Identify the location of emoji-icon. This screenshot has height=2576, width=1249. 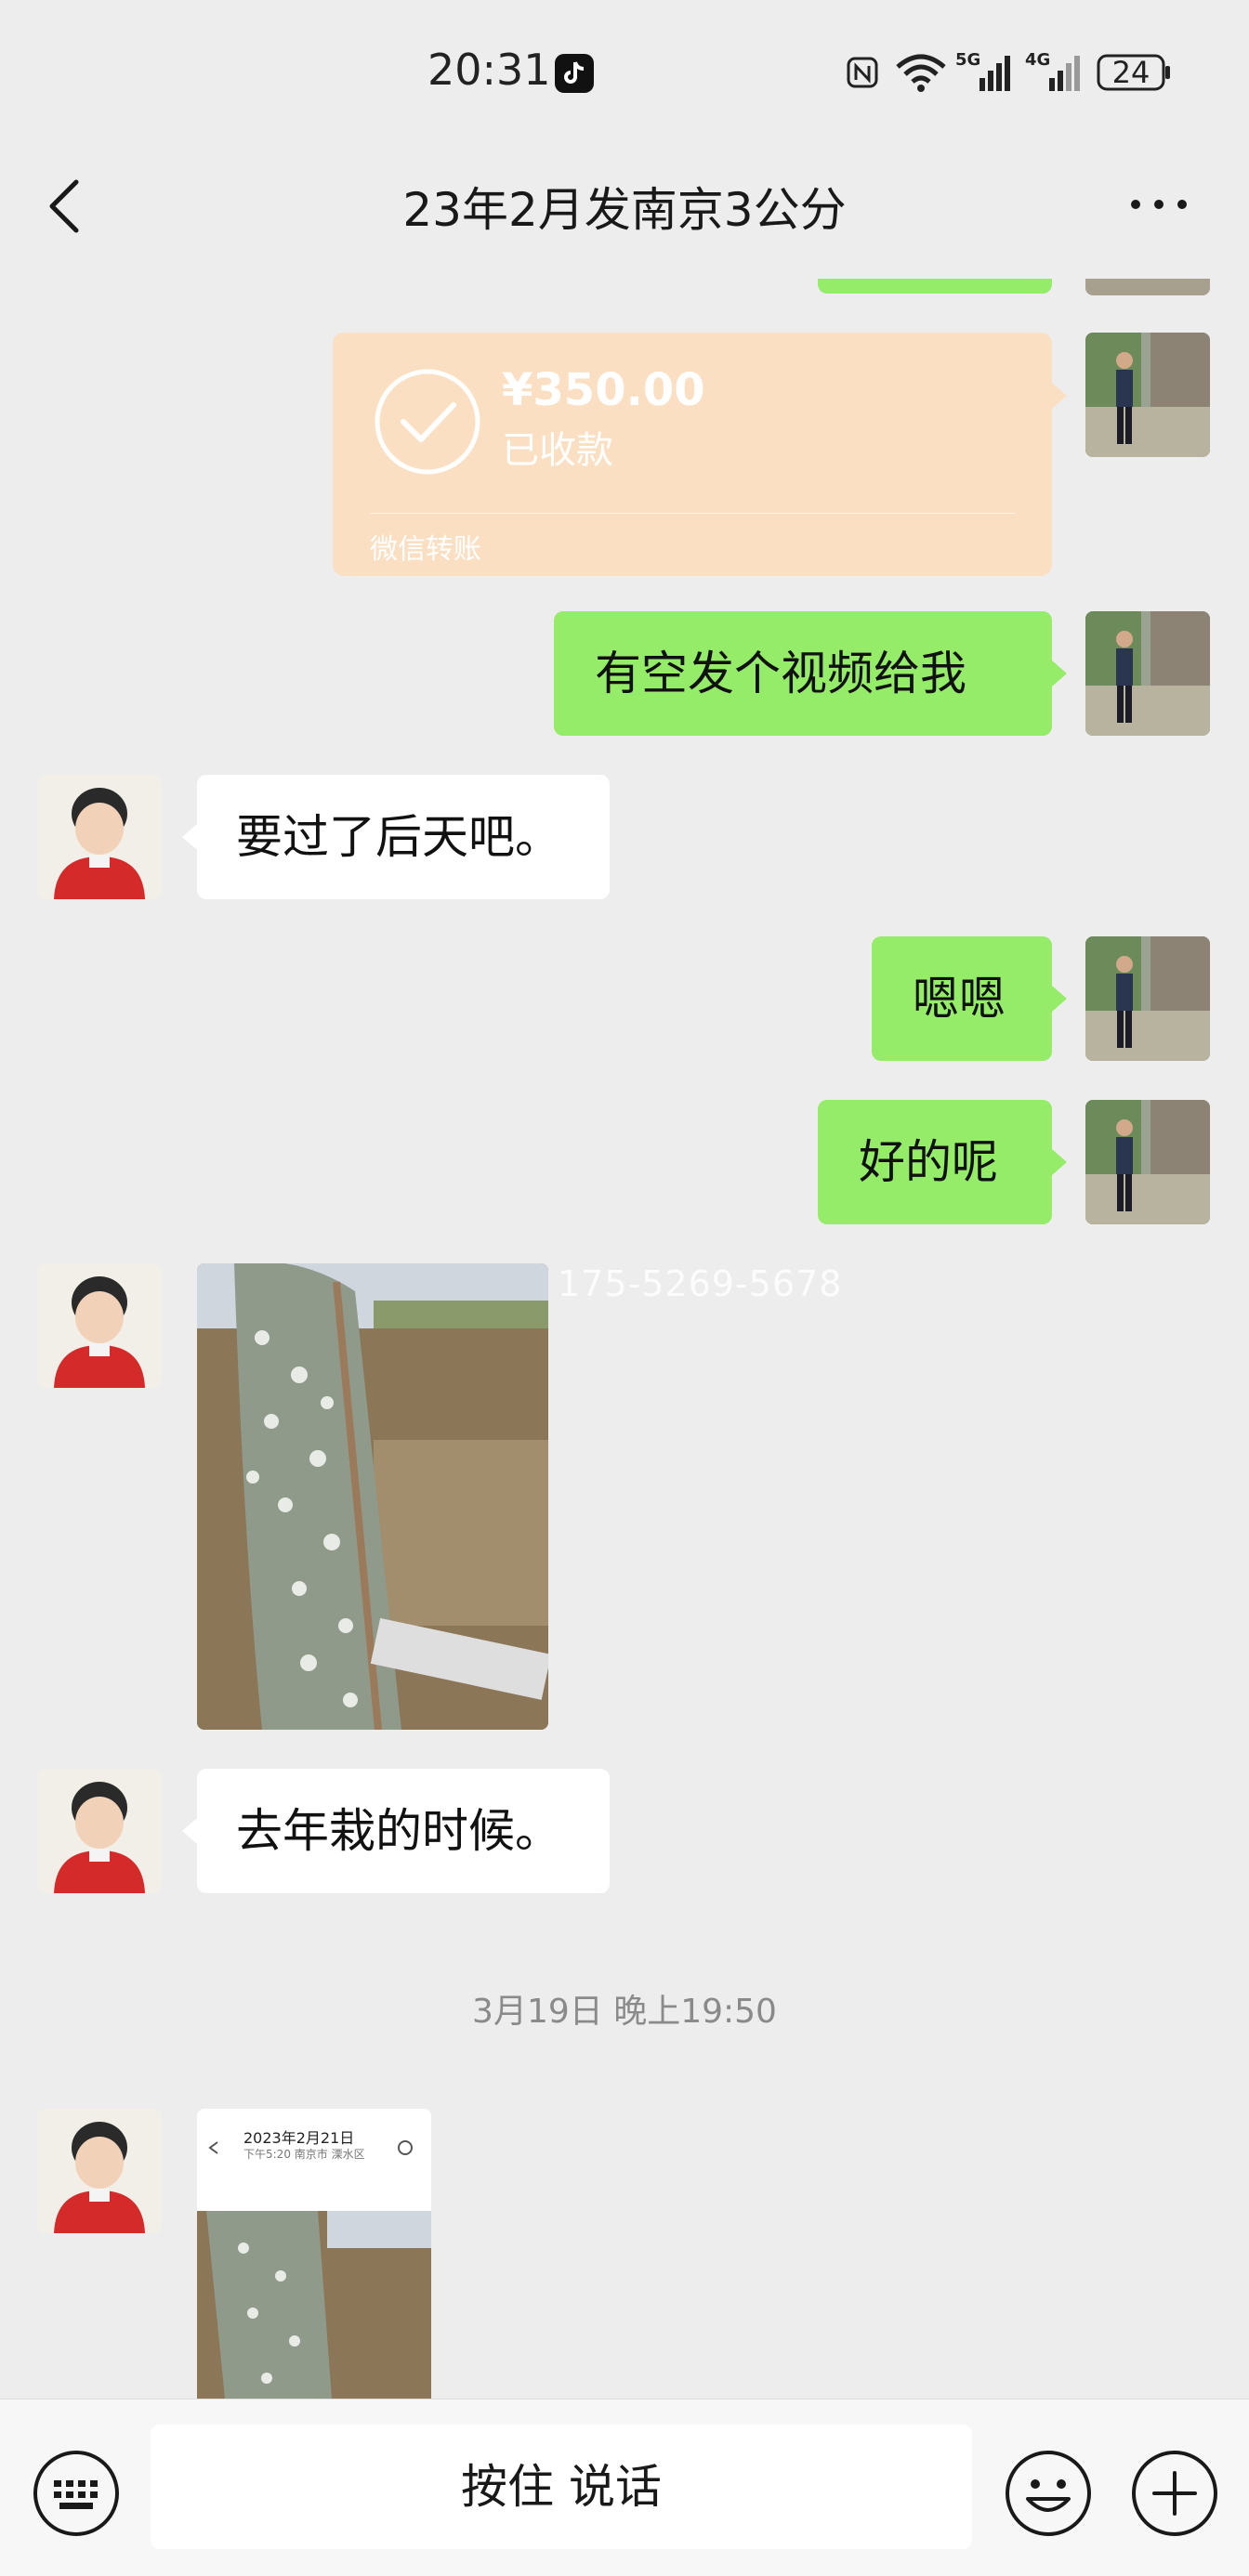
(1048, 2493).